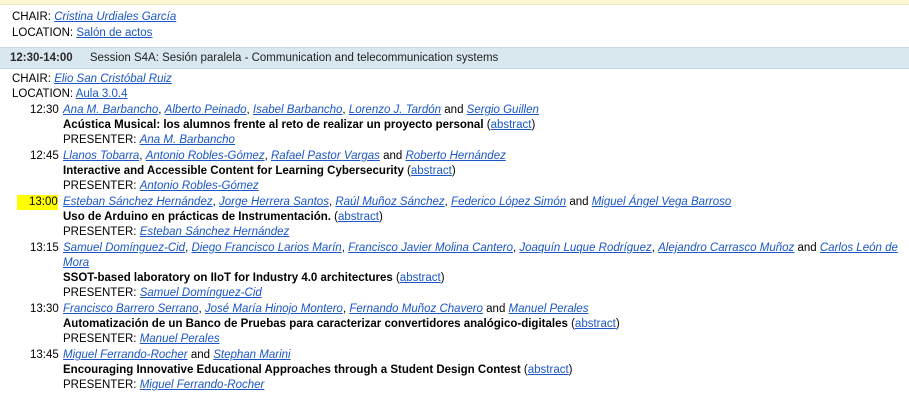 This screenshot has width=909, height=420. What do you see at coordinates (460, 33) in the screenshot?
I see `previous-location-line: LOCATION: Salón de actos` at bounding box center [460, 33].